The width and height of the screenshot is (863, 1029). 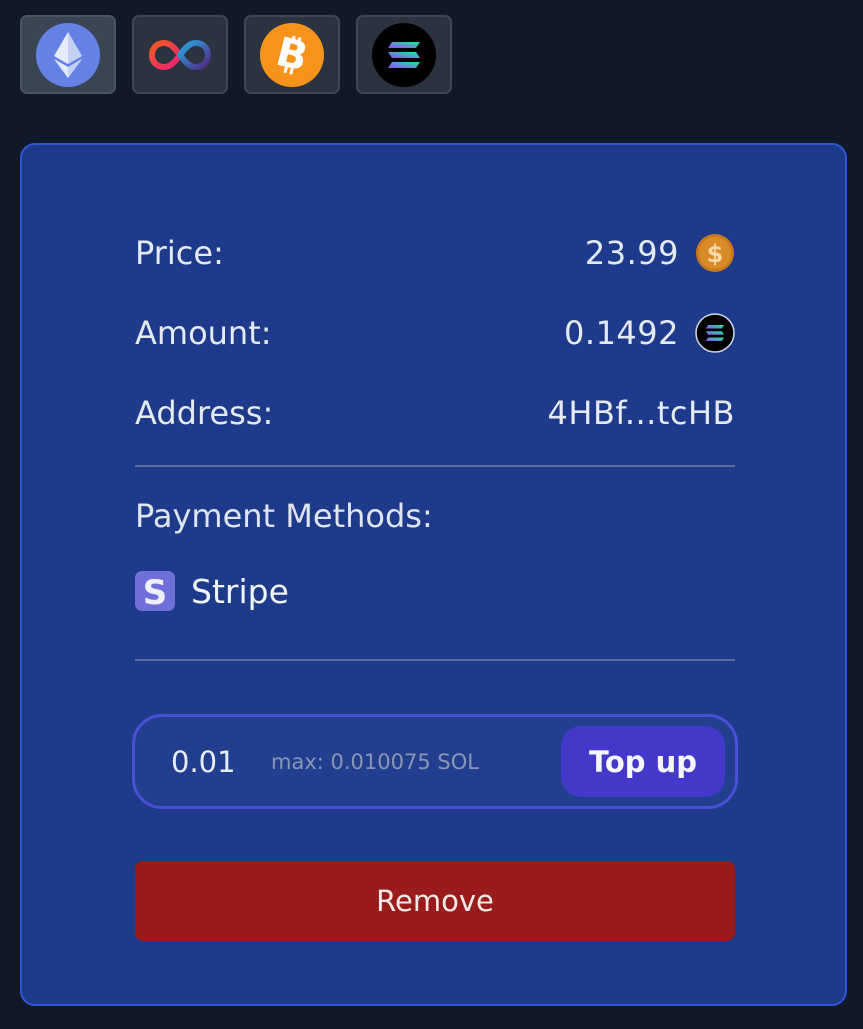 I want to click on usd-coin-icon: $, so click(x=715, y=252).